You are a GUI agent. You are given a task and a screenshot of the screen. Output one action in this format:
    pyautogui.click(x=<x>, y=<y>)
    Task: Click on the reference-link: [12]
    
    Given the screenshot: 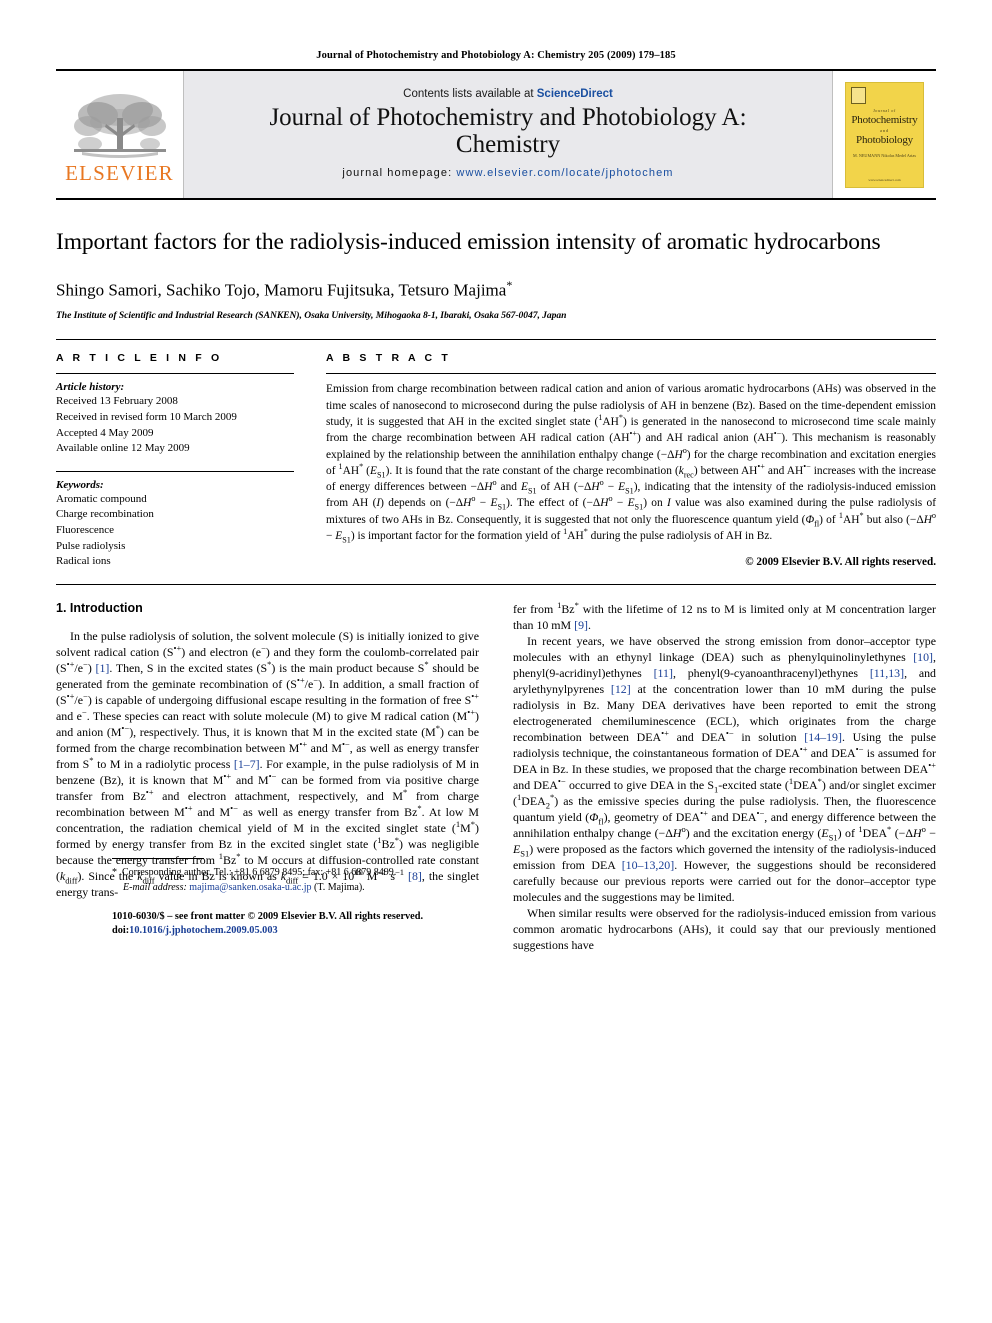 What is the action you would take?
    pyautogui.click(x=621, y=689)
    